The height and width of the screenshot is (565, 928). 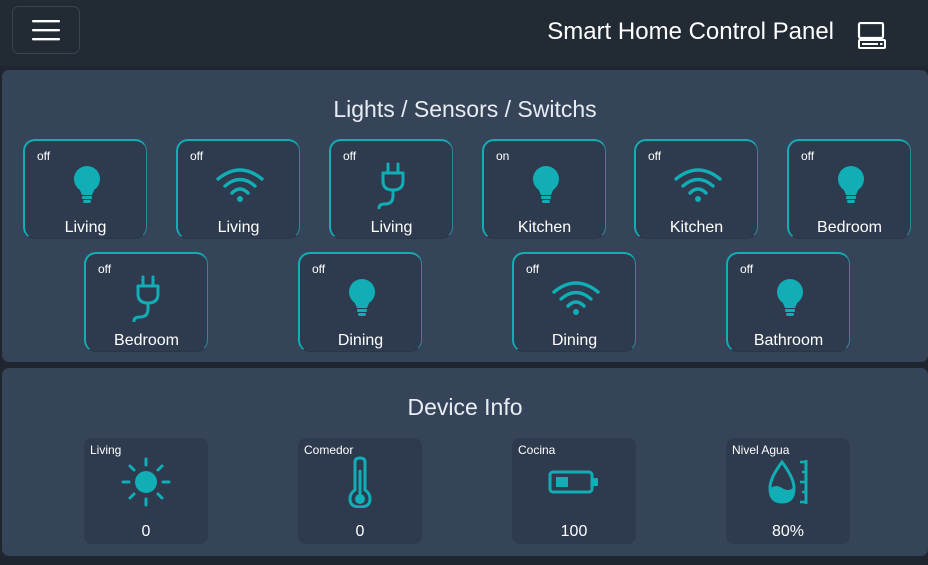 I want to click on switch-tile-bedroom-plug: off Bedroom, so click(x=146, y=302).